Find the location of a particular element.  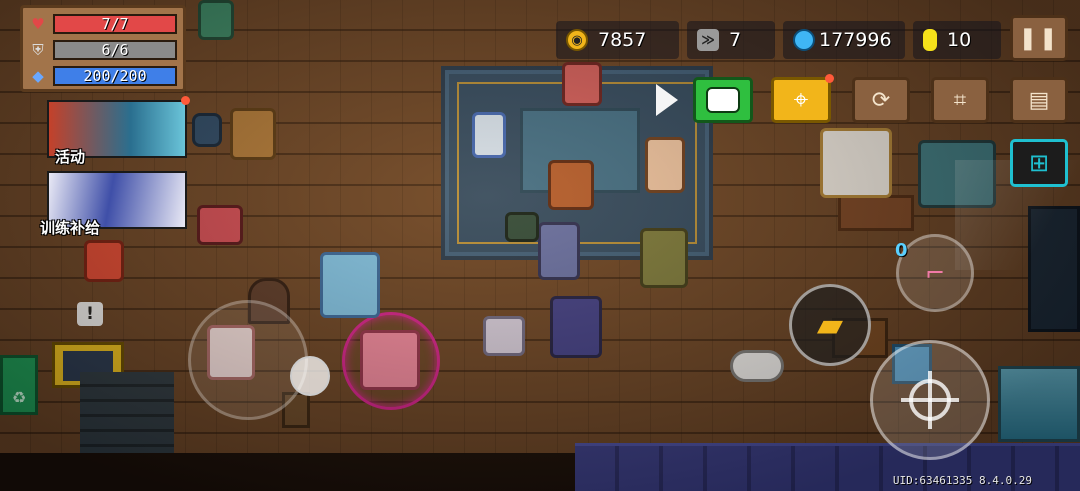

weapon-switch-button: ▰ is located at coordinates (830, 325).